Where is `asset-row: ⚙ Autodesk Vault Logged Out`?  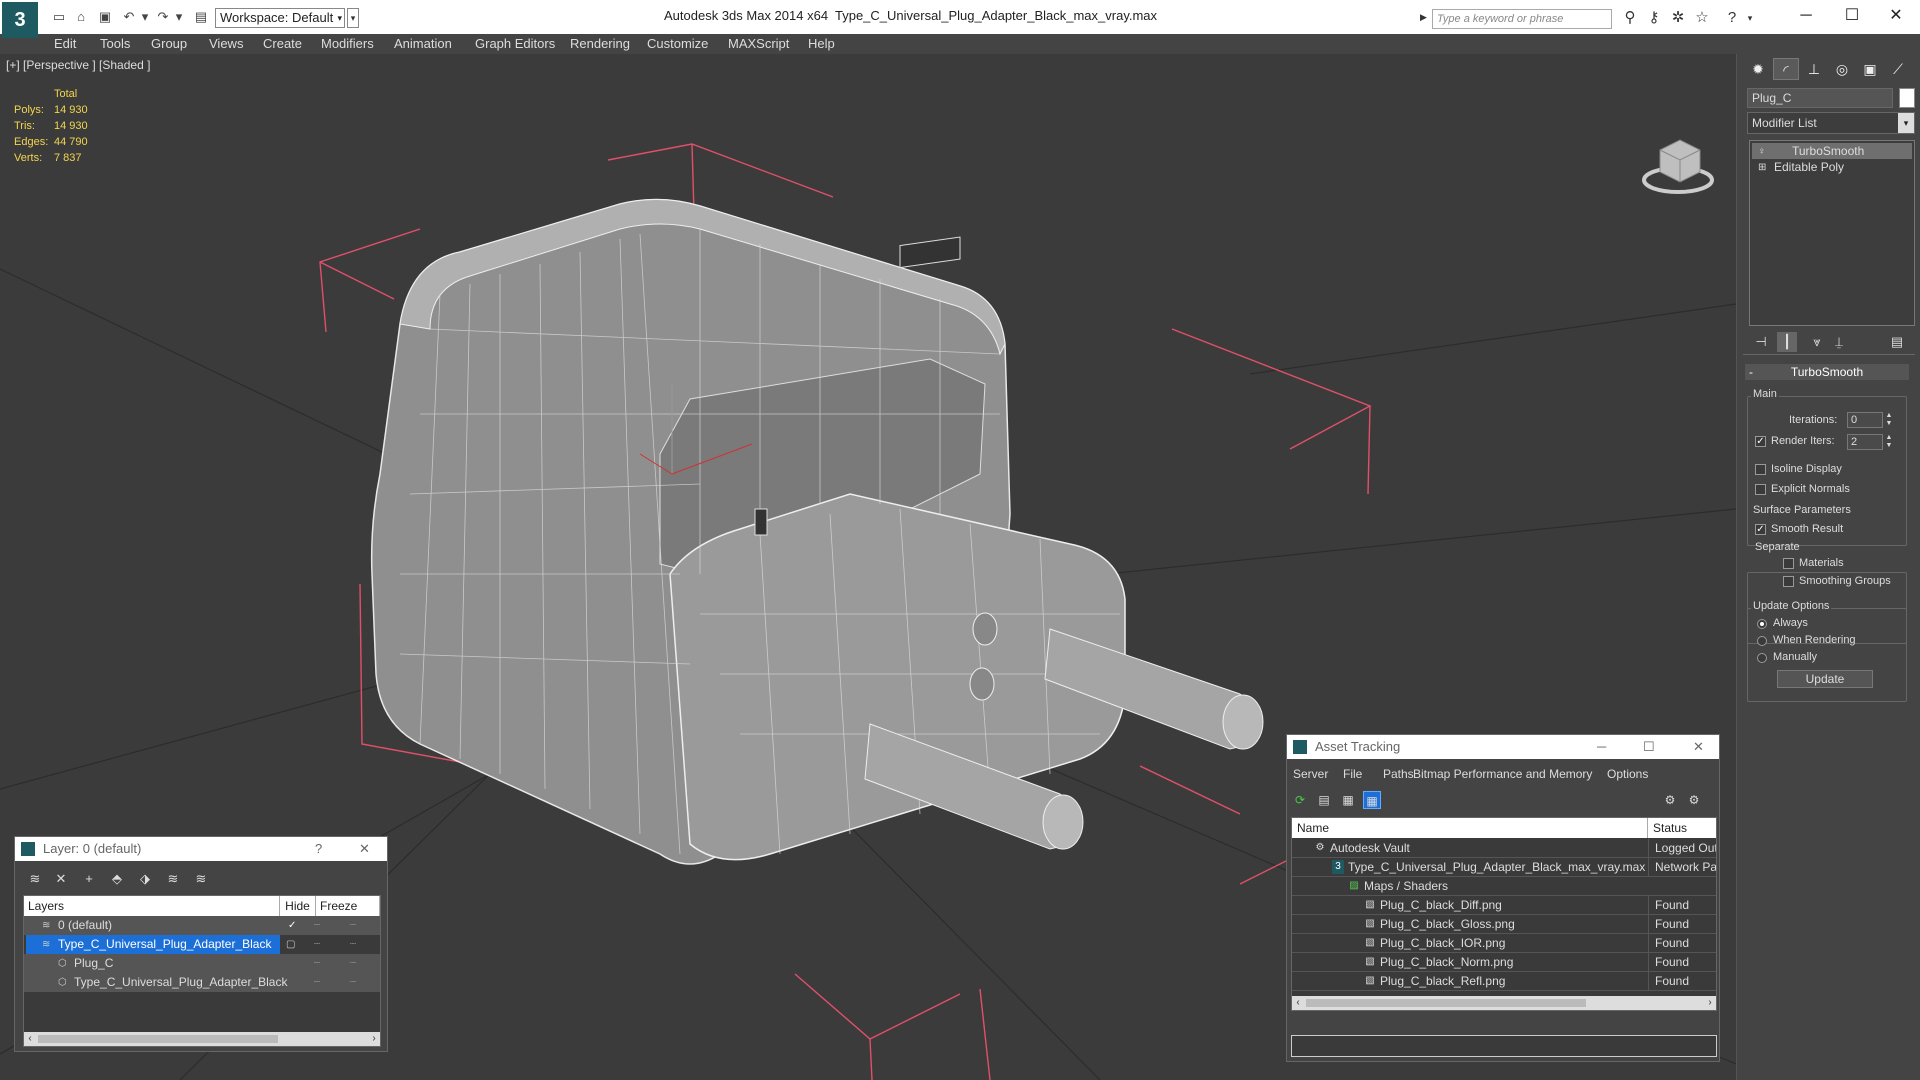
asset-row: ⚙ Autodesk Vault Logged Out is located at coordinates (1504, 848).